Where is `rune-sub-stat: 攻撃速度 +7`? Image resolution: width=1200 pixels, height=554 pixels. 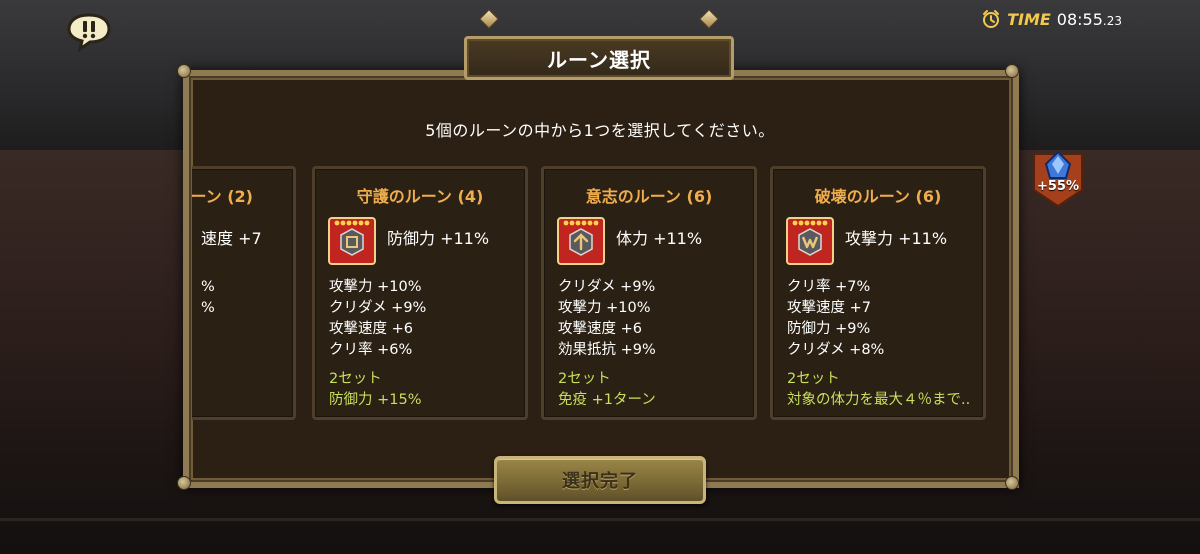 rune-sub-stat: 攻撃速度 +7 is located at coordinates (829, 308).